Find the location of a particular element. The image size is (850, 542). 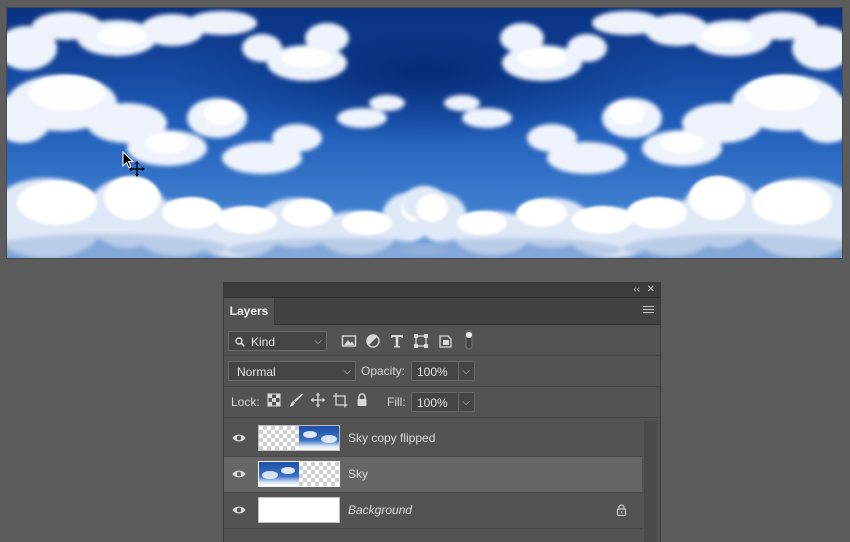

lock-artboard-icon is located at coordinates (340, 400).